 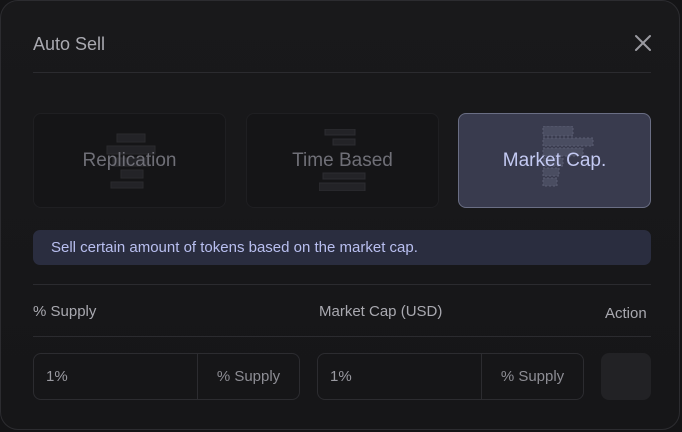 I want to click on mode-label-time-based: Time Based, so click(x=342, y=160).